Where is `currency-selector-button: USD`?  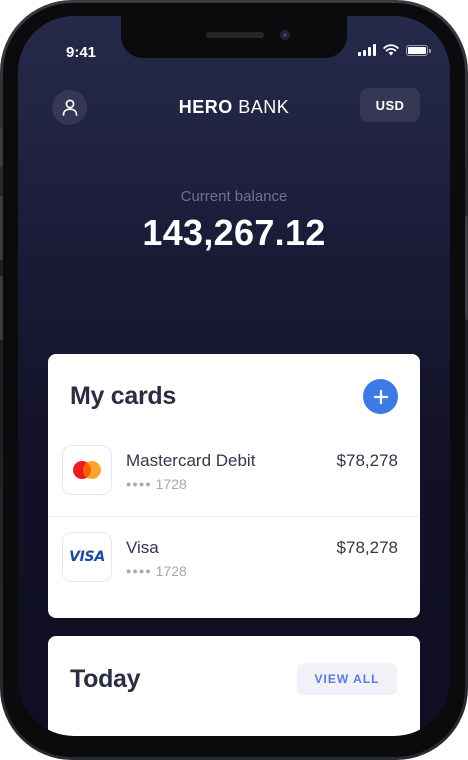
currency-selector-button: USD is located at coordinates (390, 105).